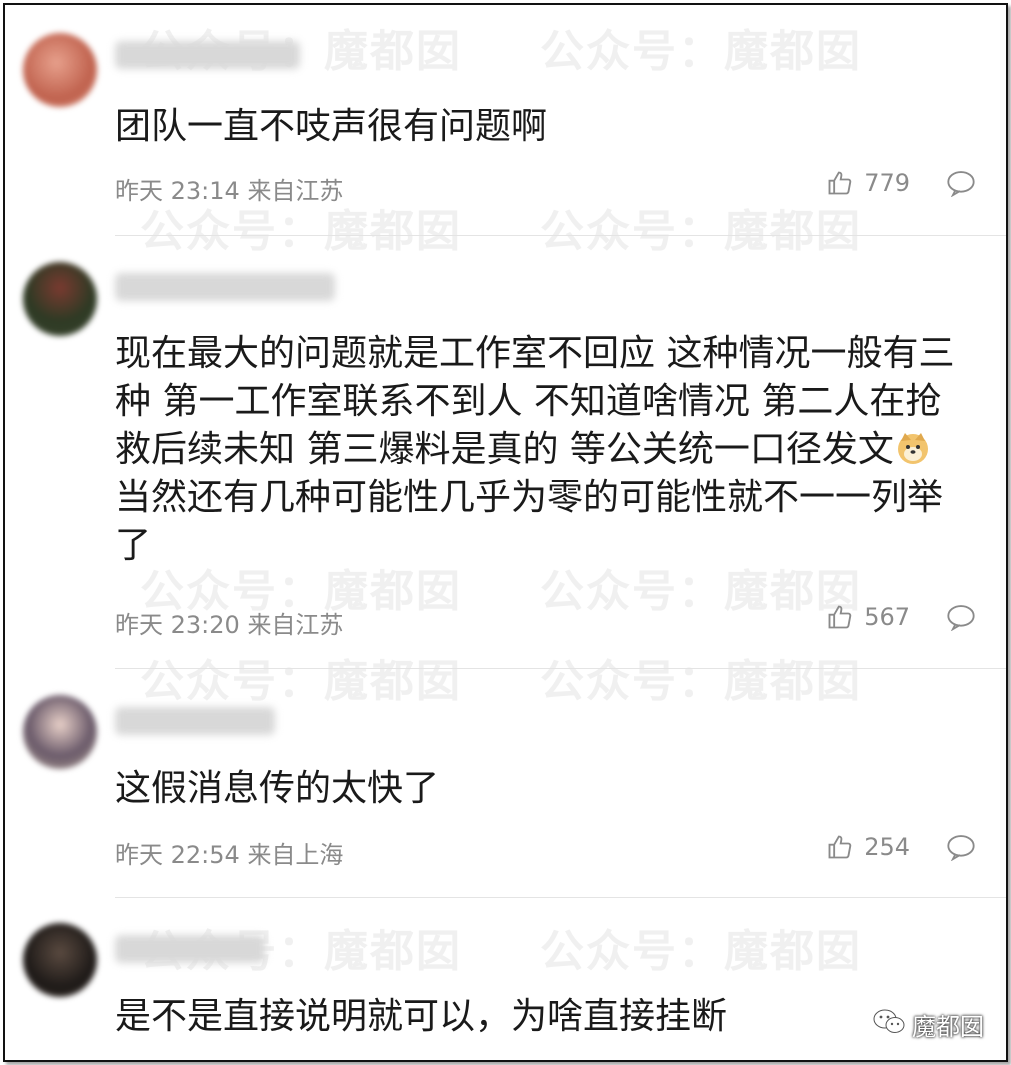 Image resolution: width=1011 pixels, height=1065 pixels. Describe the element at coordinates (295, 855) in the screenshot. I see `comment-location: 来自上海` at that location.